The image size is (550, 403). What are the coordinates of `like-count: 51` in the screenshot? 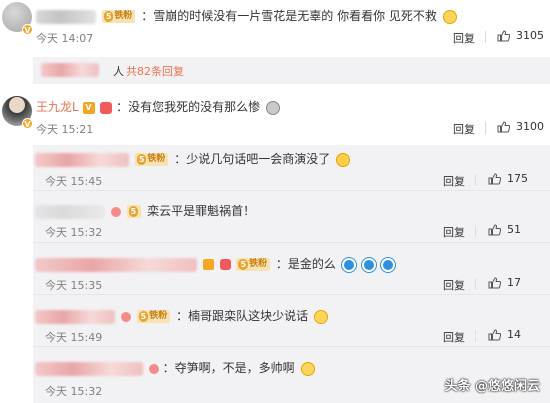 It's located at (514, 229).